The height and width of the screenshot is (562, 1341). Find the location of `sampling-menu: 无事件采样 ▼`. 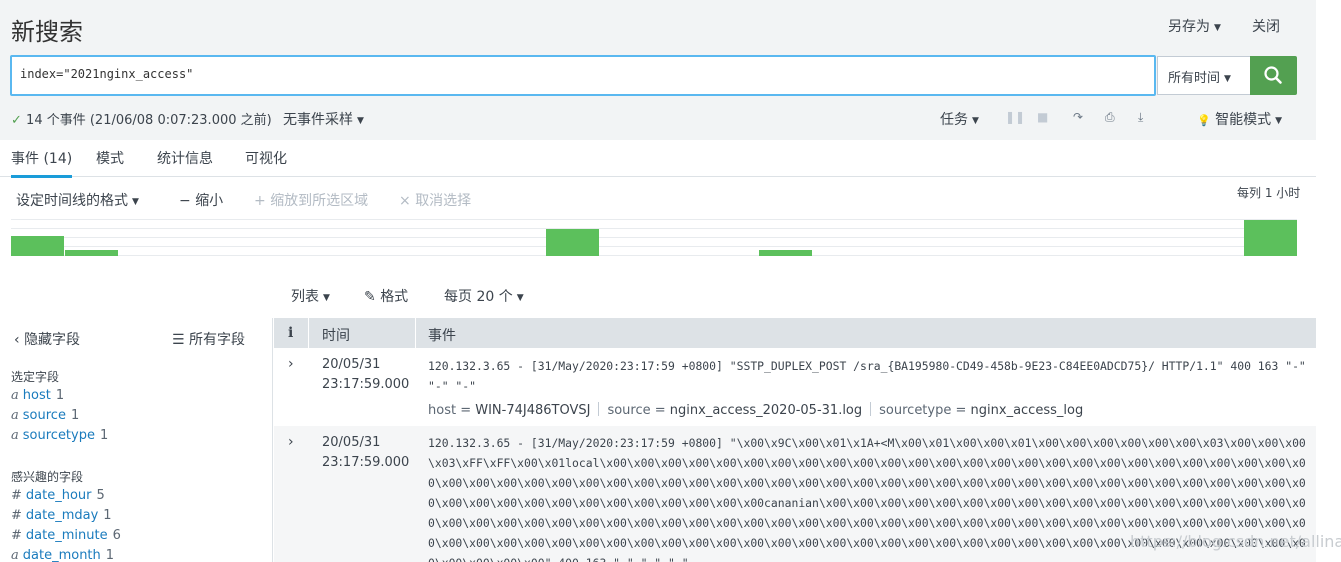

sampling-menu: 无事件采样 ▼ is located at coordinates (323, 119).